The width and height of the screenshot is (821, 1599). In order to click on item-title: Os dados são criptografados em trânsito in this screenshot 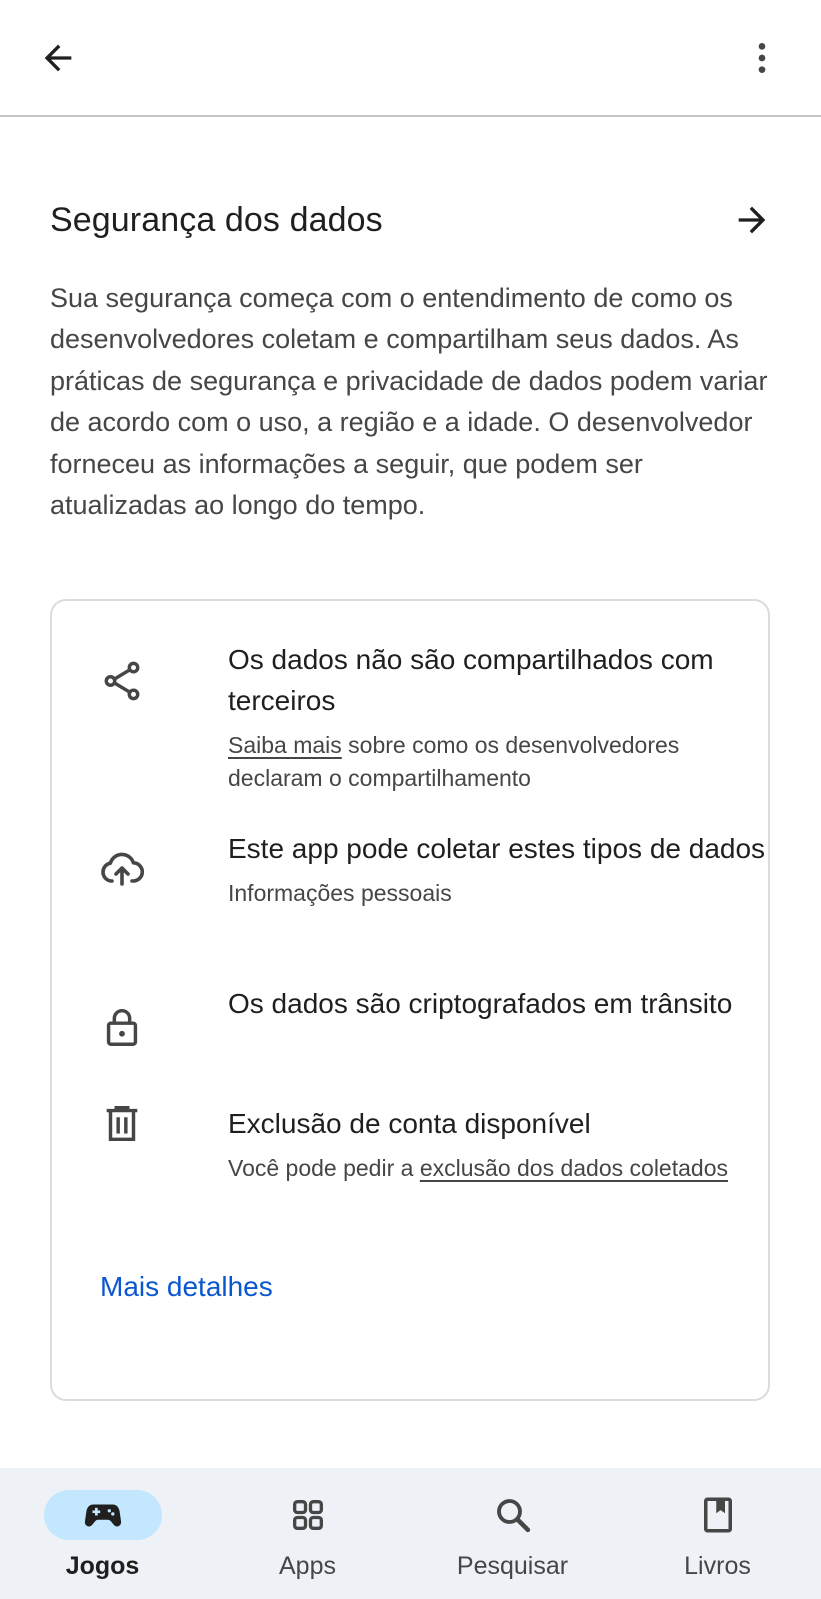, I will do `click(480, 1003)`.